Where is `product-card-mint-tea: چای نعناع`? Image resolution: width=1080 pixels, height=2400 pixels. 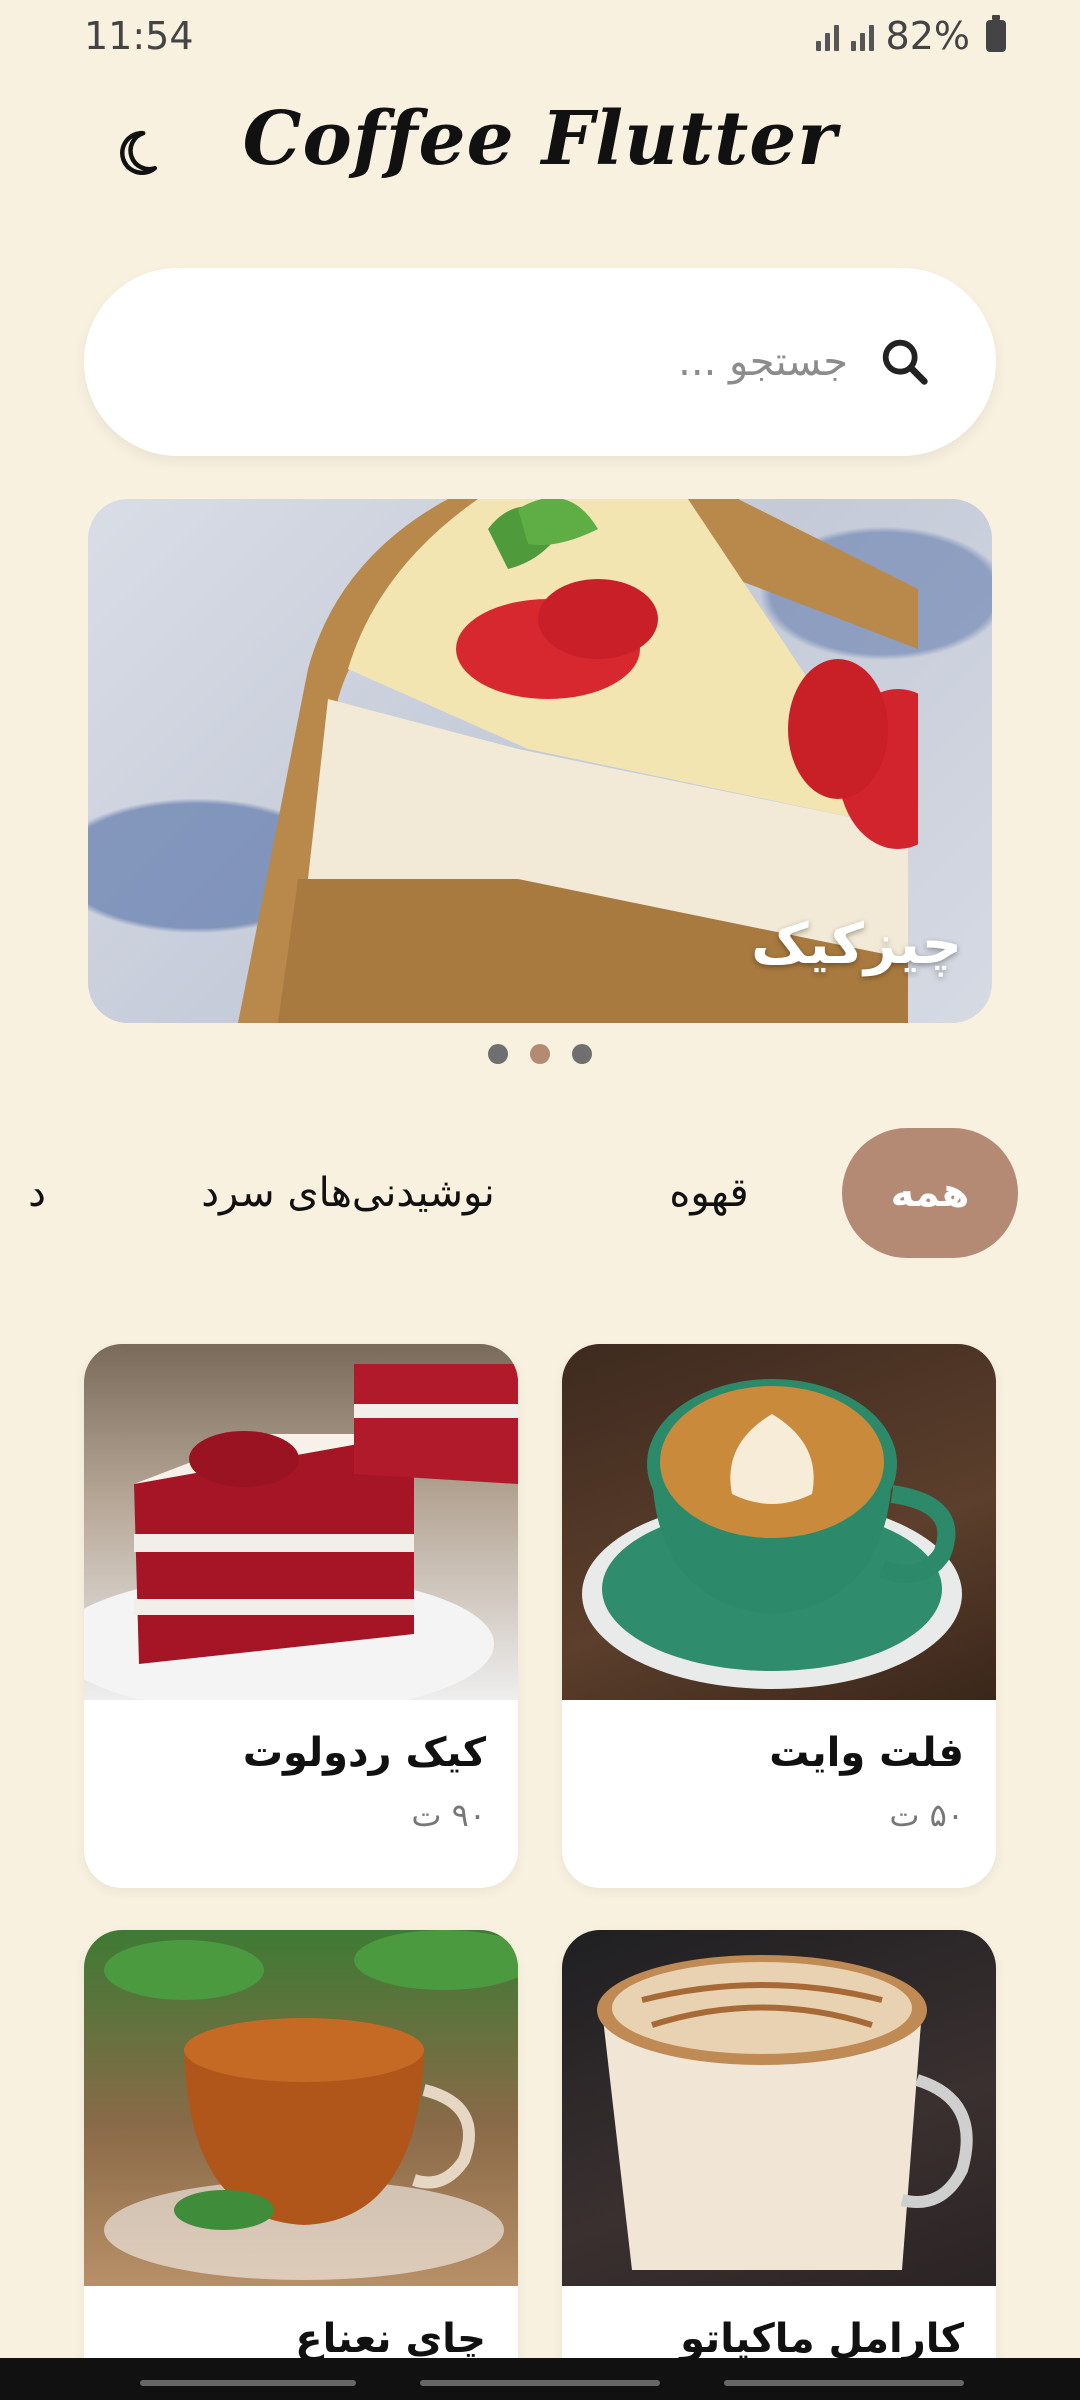
product-card-mint-tea: چای نعناع is located at coordinates (301, 2165).